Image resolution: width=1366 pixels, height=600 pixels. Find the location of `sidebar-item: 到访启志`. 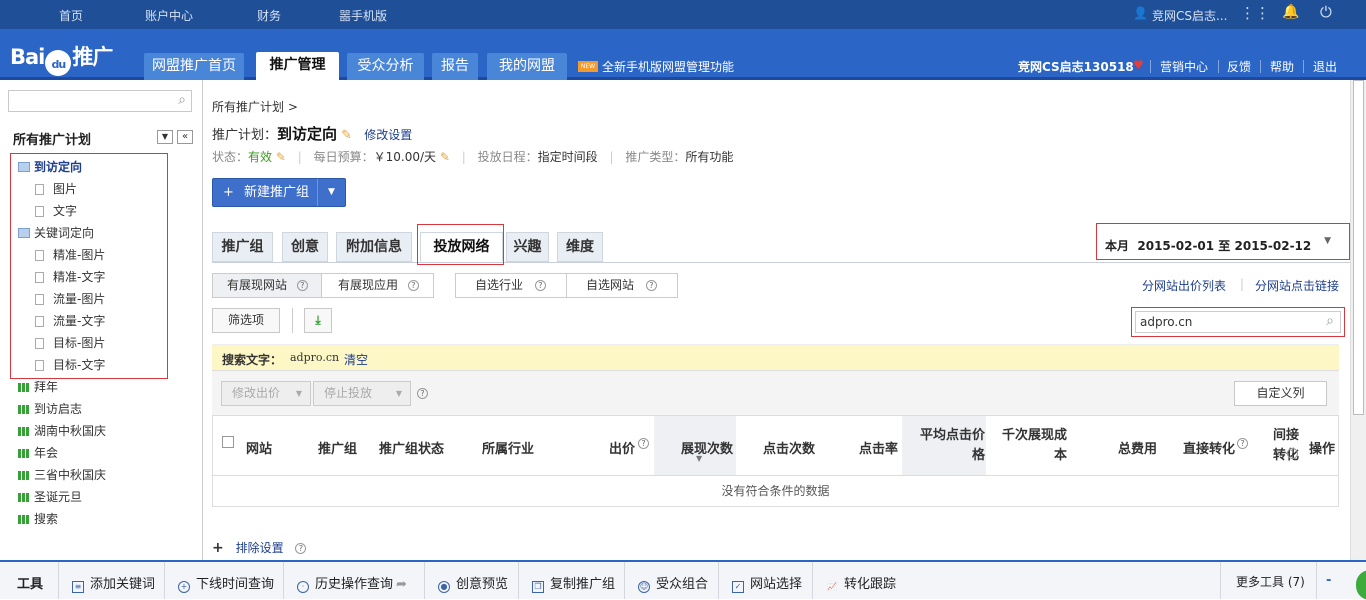

sidebar-item: 到访启志 is located at coordinates (100, 409).